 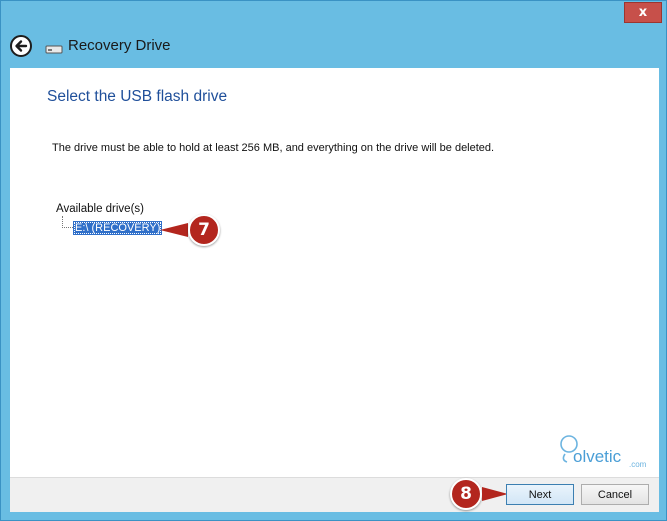 I want to click on next-button: Next, so click(x=540, y=494).